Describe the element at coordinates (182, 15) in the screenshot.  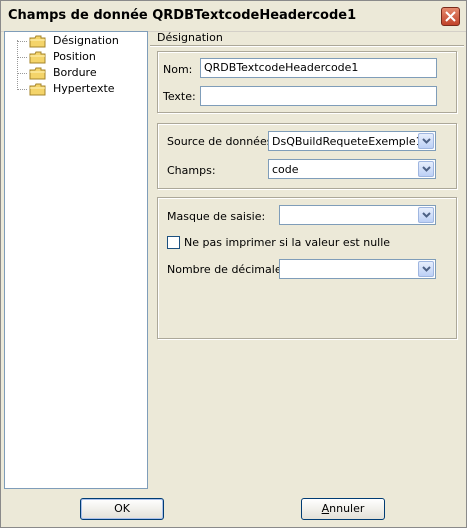
I see `window-title: Champs de donnée QRDBTextcodeHeadercode1` at that location.